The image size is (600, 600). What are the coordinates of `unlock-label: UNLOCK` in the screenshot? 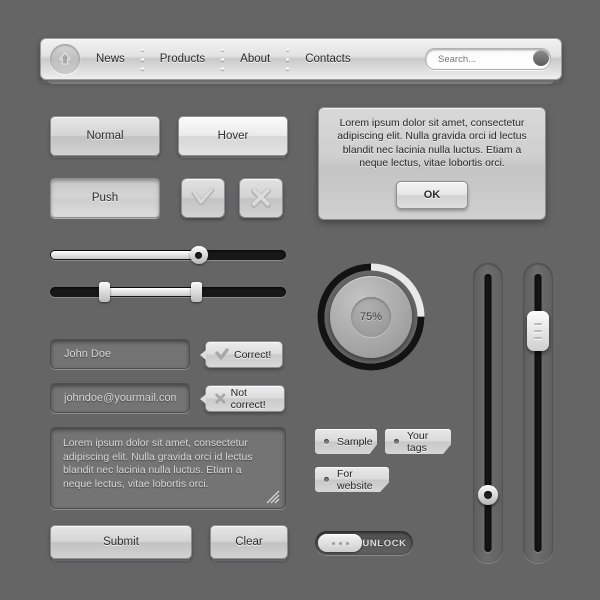 It's located at (384, 543).